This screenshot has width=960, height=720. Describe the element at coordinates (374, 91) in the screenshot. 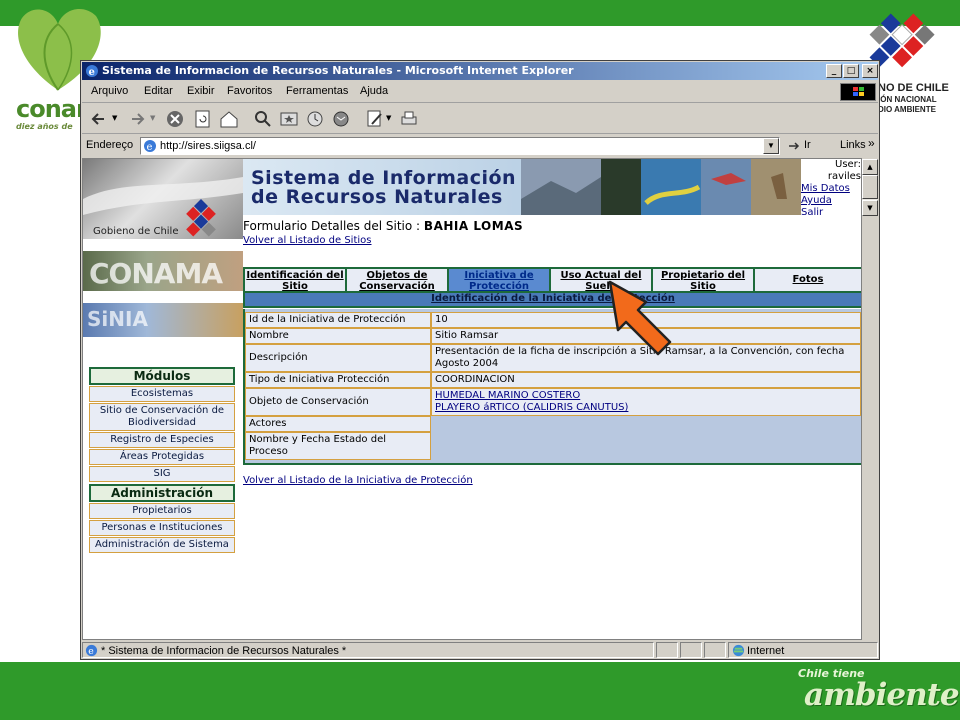

I see `menu-ajuda: Ajuda` at that location.